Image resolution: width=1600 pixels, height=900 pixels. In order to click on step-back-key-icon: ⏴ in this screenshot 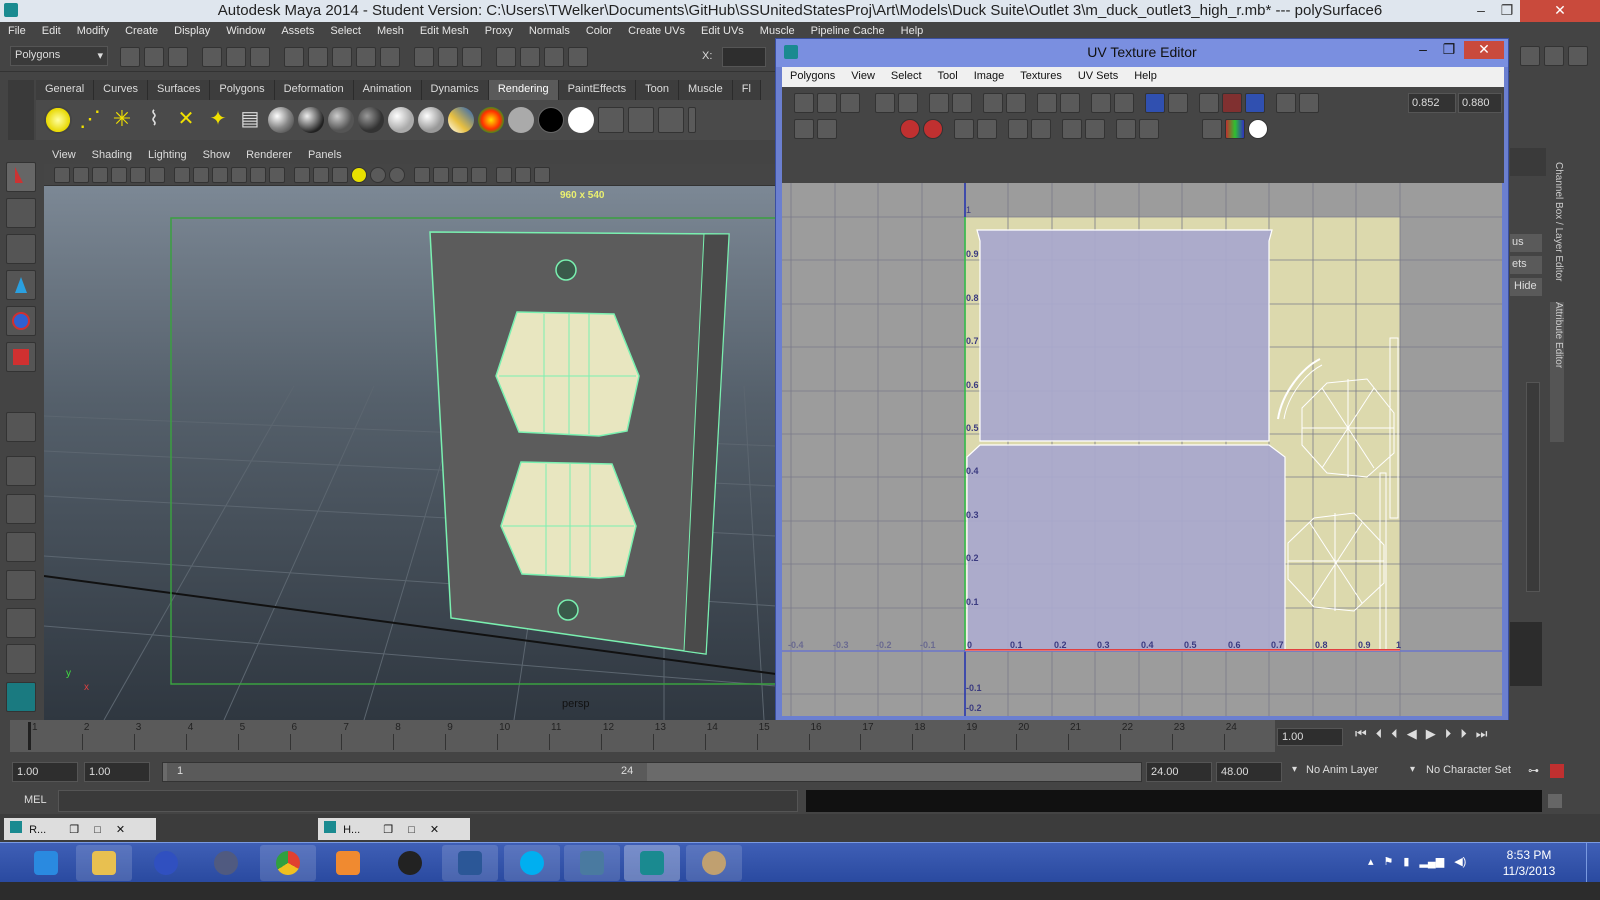, I will do `click(1379, 734)`.